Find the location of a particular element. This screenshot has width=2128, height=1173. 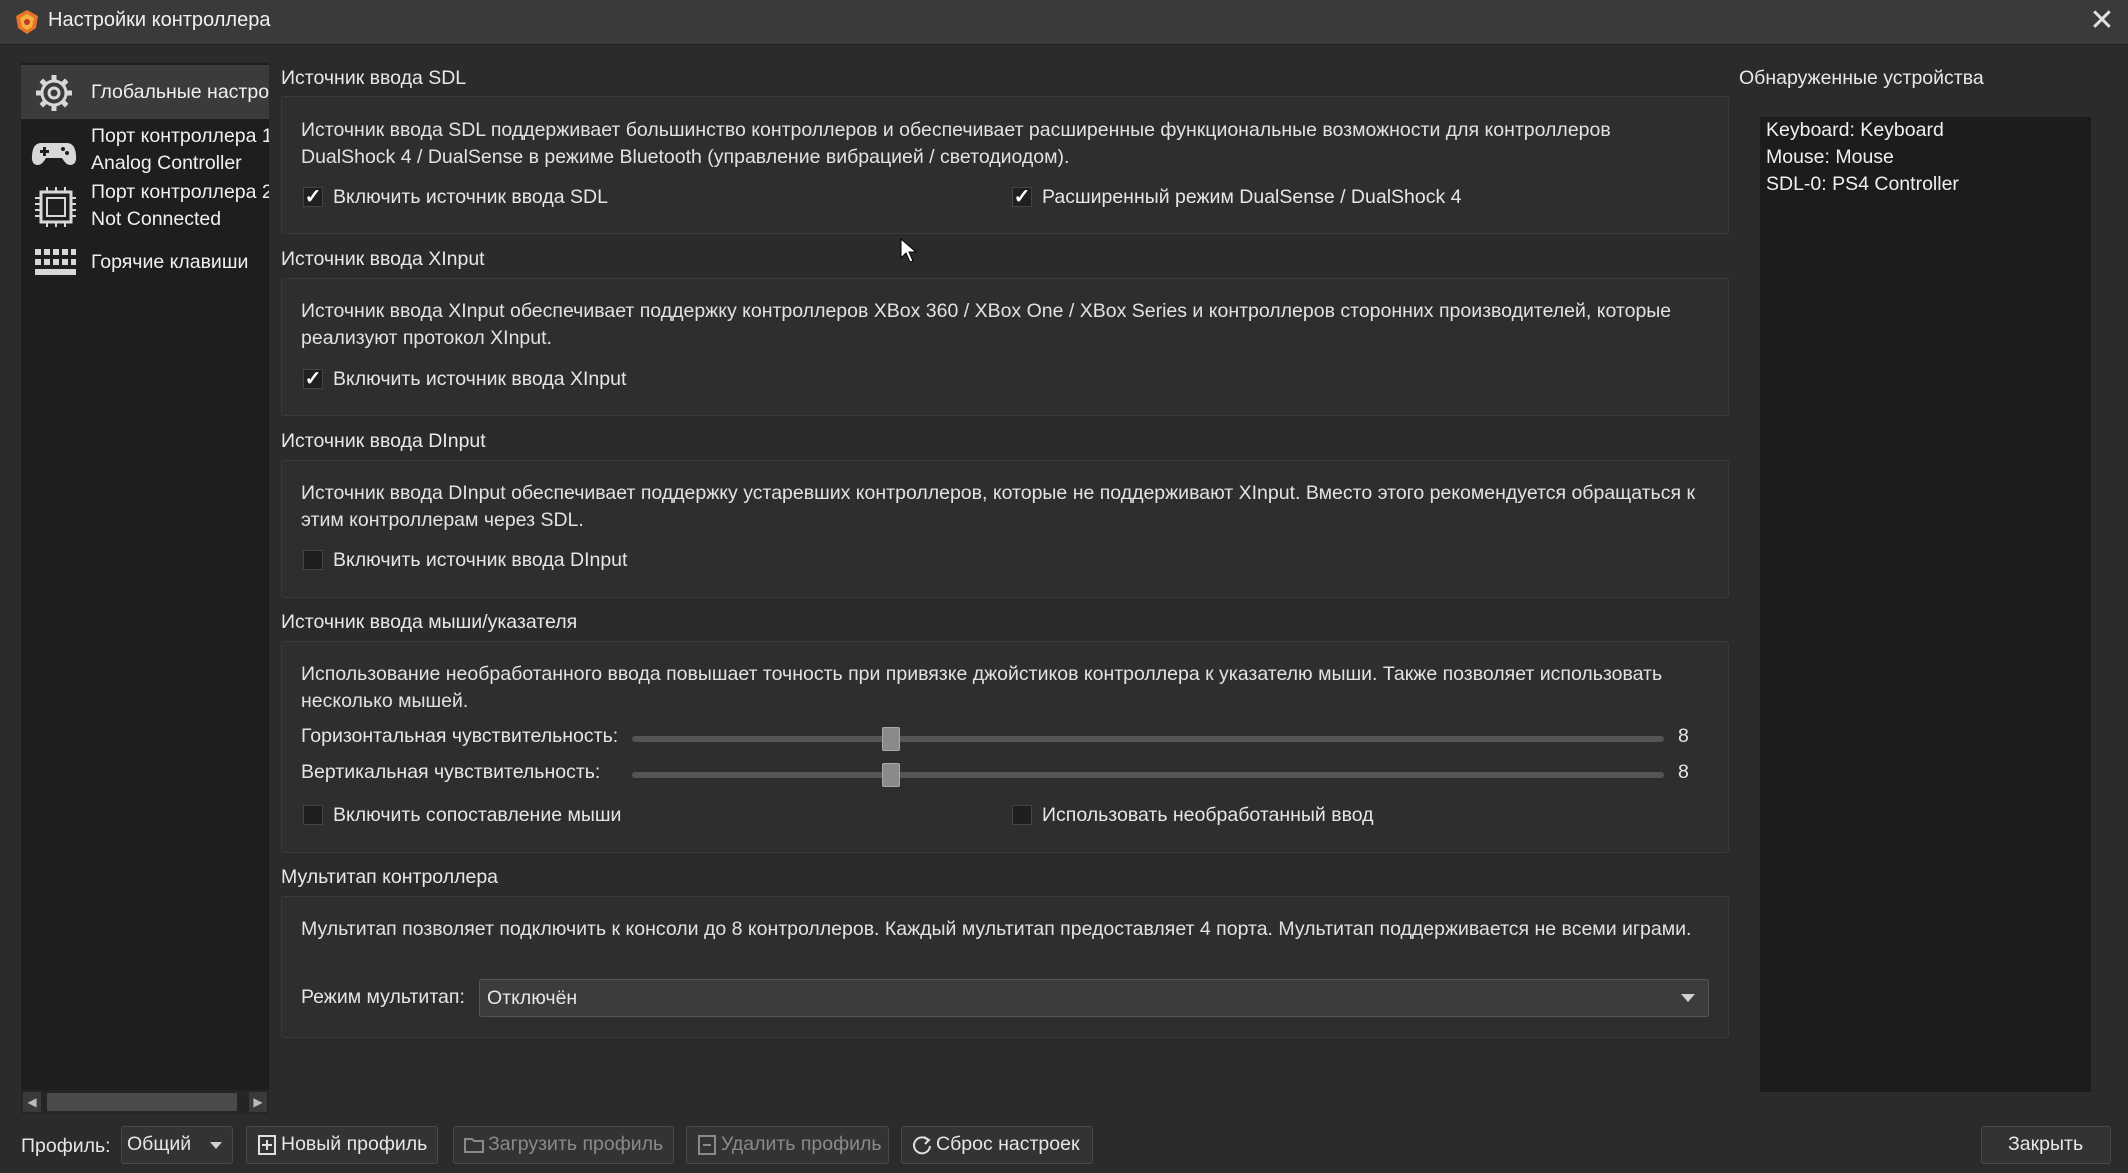

sidebar-item-global-settings: Глобальные настро is located at coordinates (145, 92).